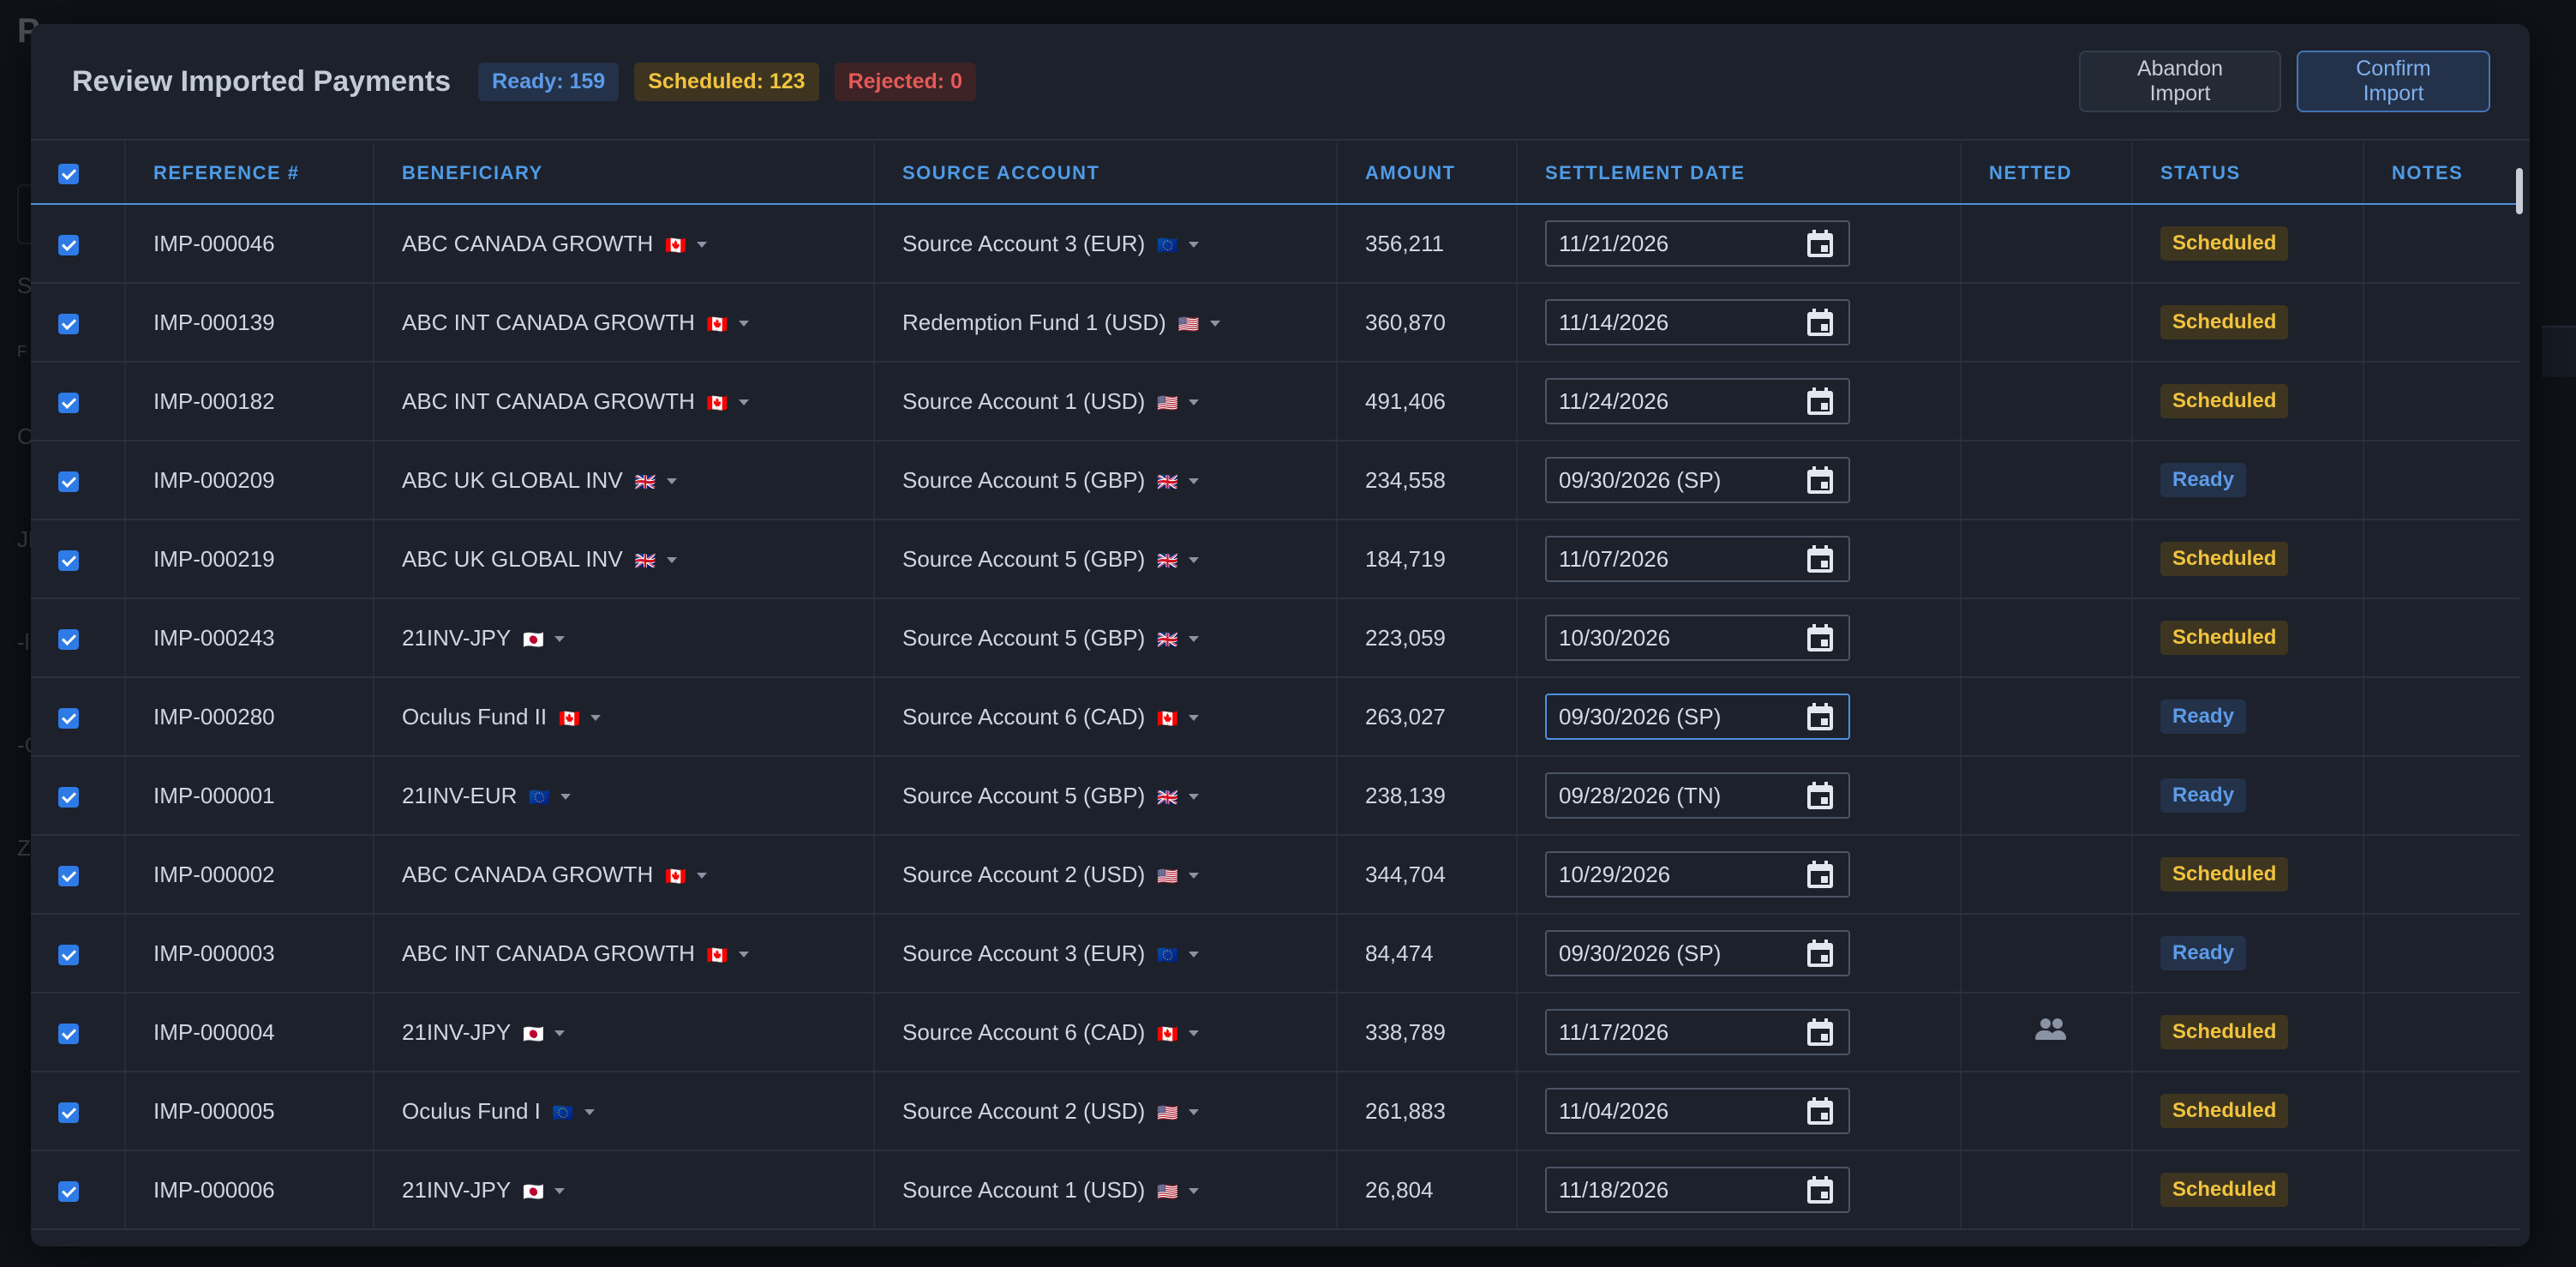 This screenshot has width=2576, height=1267. Describe the element at coordinates (624, 796) in the screenshot. I see `beneficiary-cell: 21INV-EUR 🇪🇺` at that location.